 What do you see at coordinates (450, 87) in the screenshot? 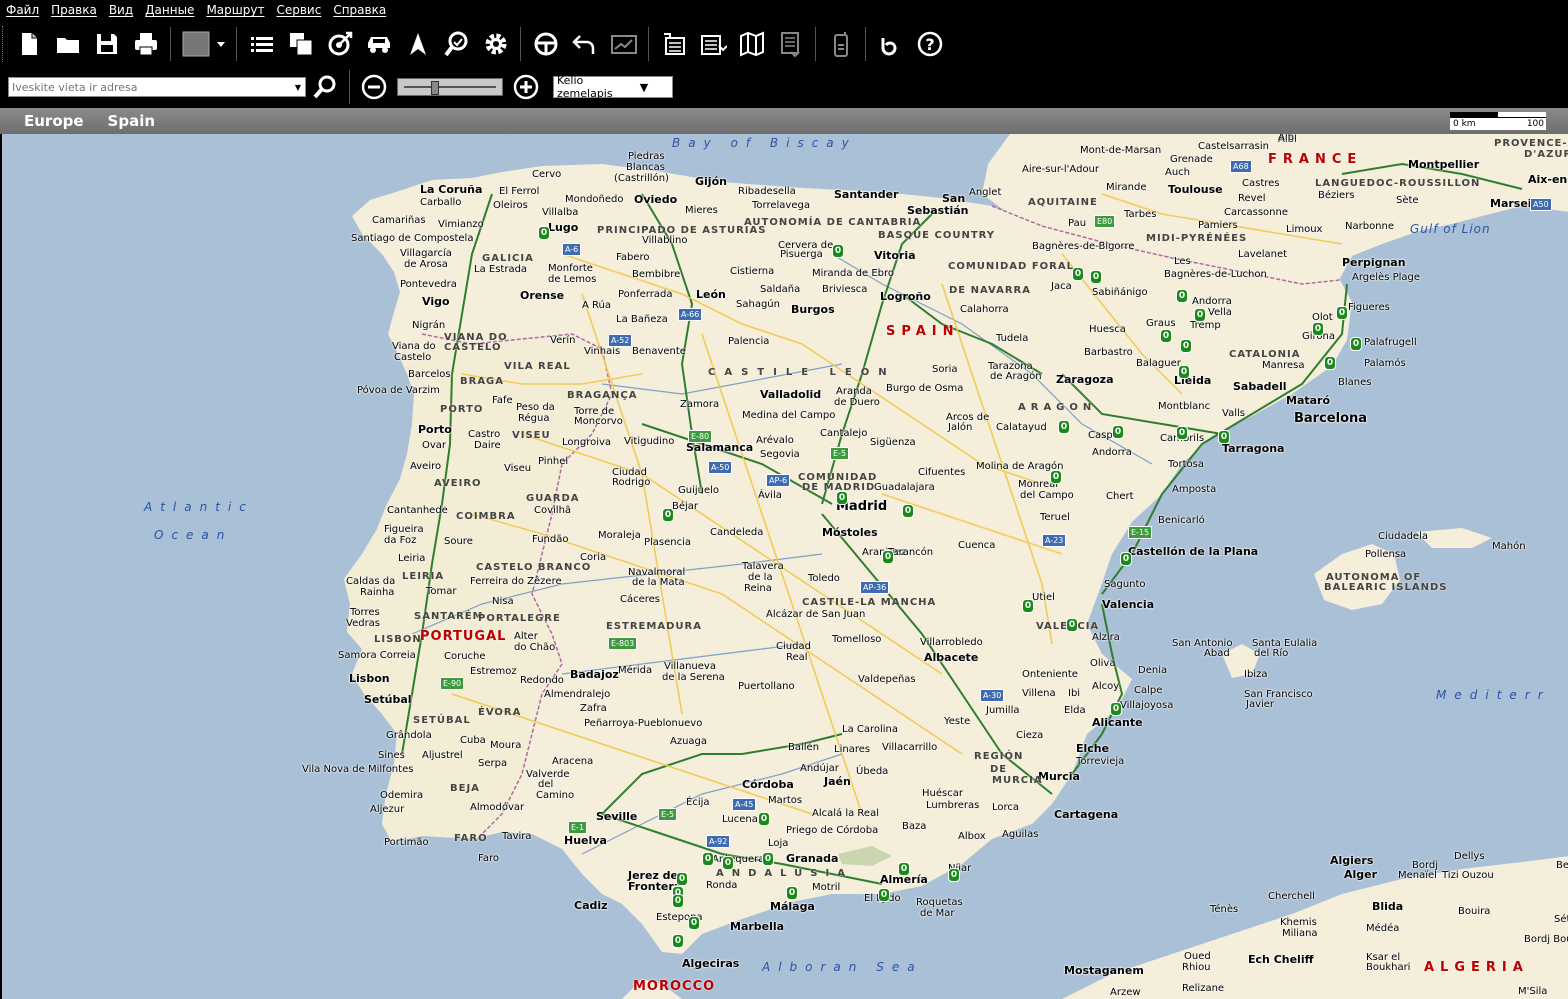
I see `zoom-slider` at bounding box center [450, 87].